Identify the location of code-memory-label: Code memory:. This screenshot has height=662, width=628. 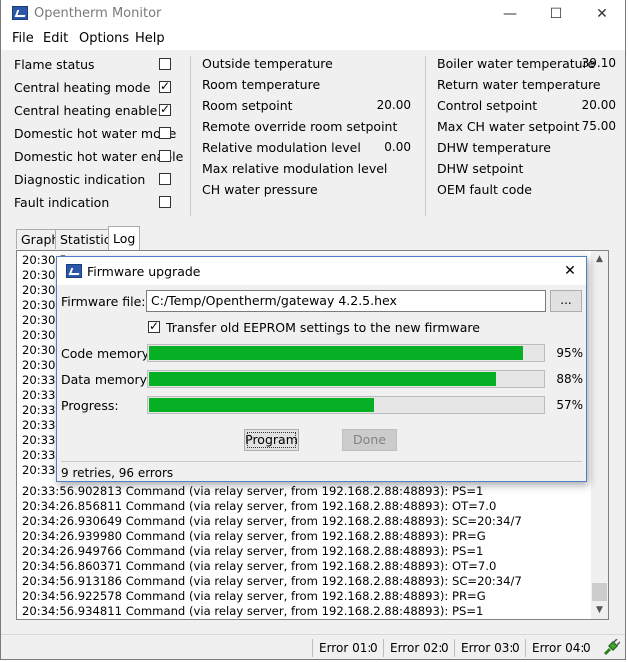
(107, 353).